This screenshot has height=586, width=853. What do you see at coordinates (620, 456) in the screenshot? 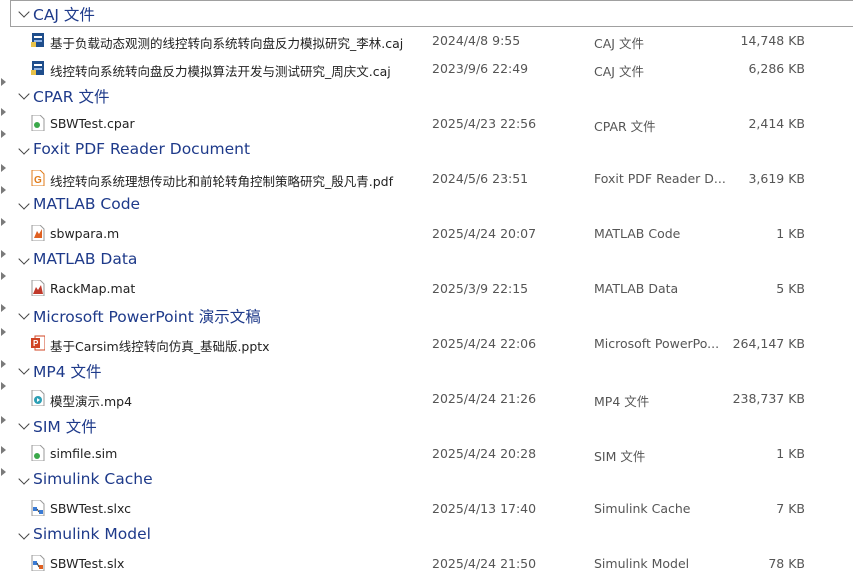
I see `file-type: SIM 文件` at bounding box center [620, 456].